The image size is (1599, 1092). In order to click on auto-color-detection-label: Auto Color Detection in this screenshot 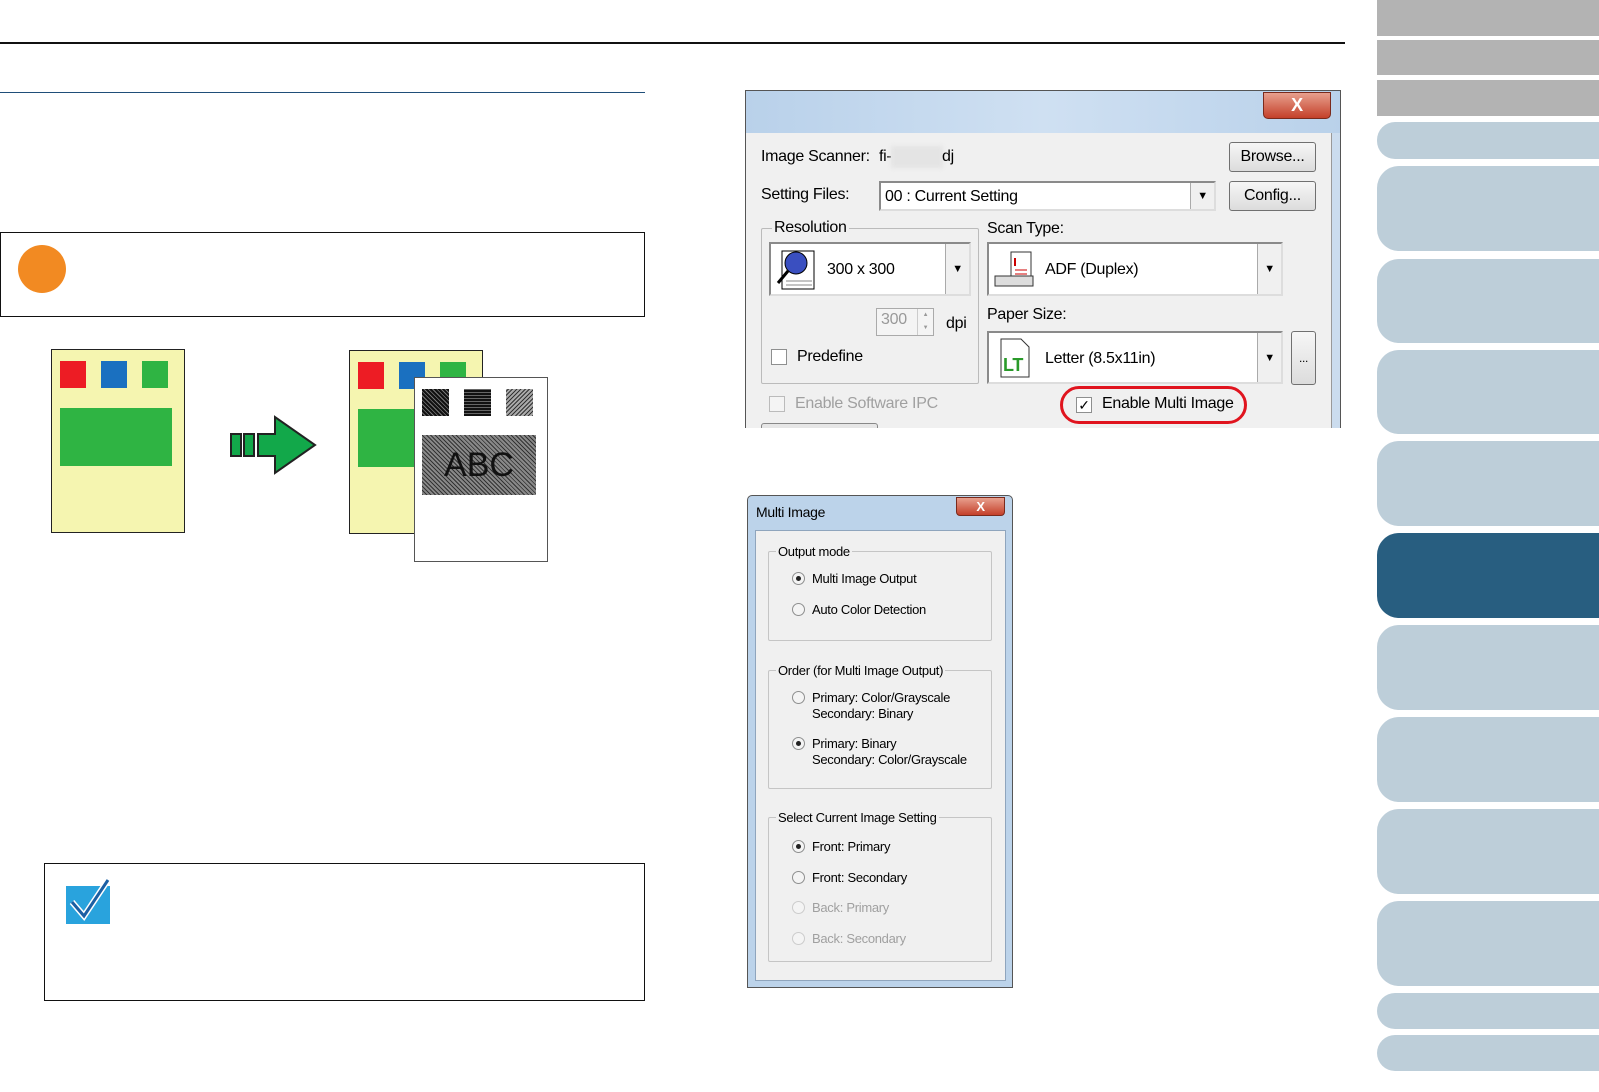, I will do `click(869, 609)`.